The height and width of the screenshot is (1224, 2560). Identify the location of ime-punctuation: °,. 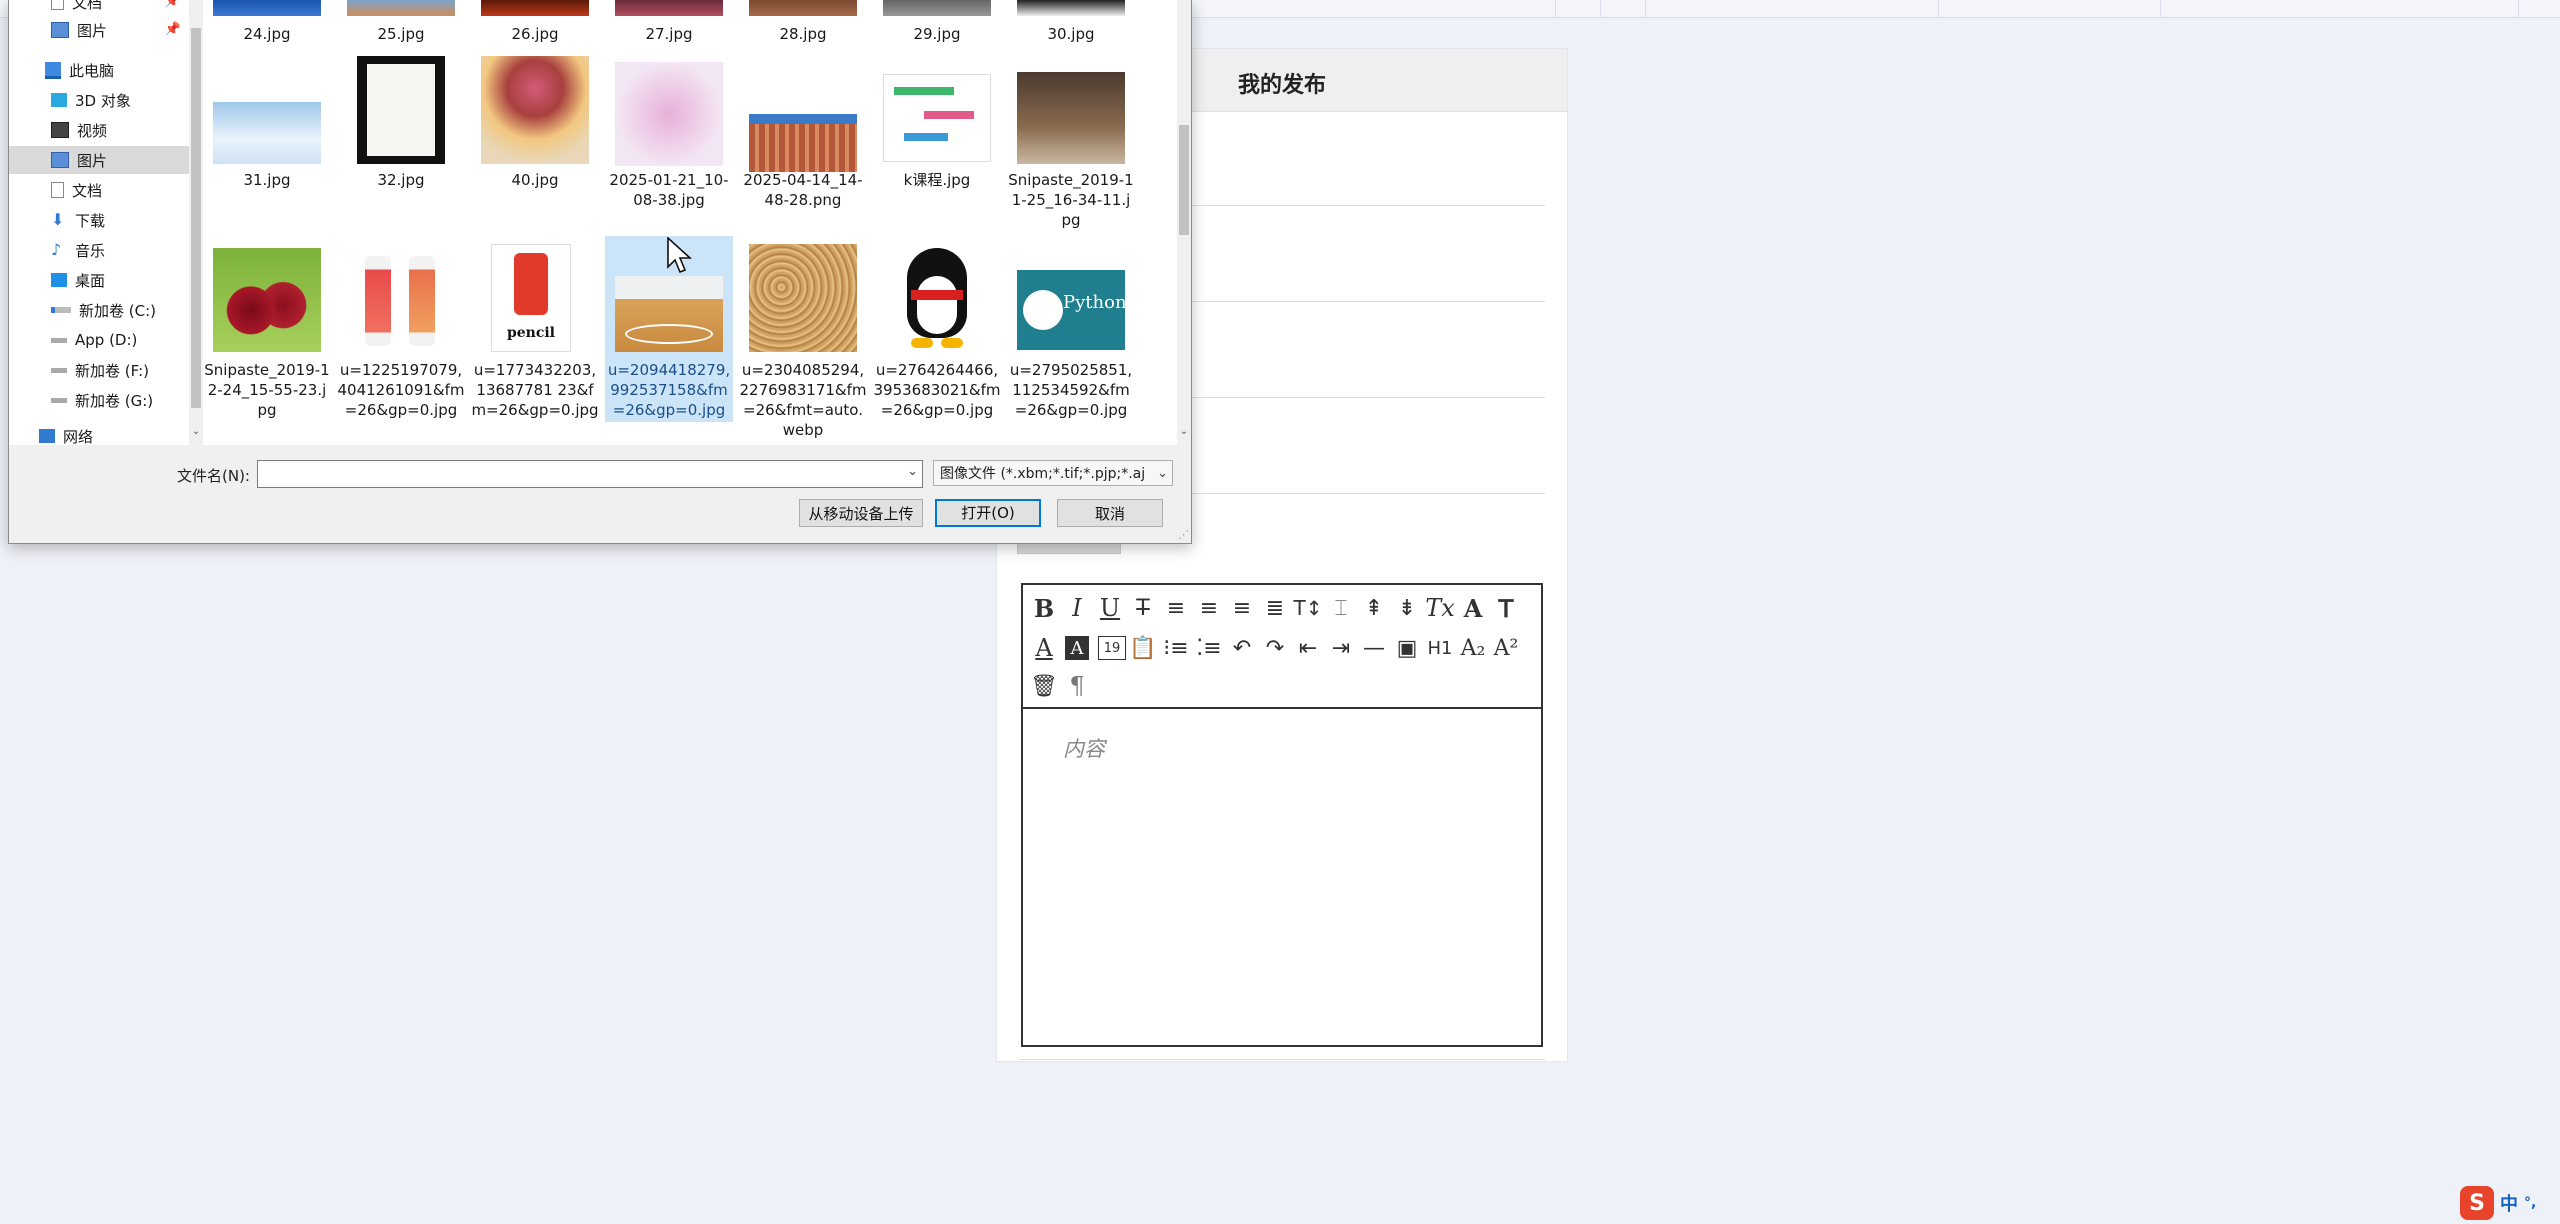
(2530, 1203).